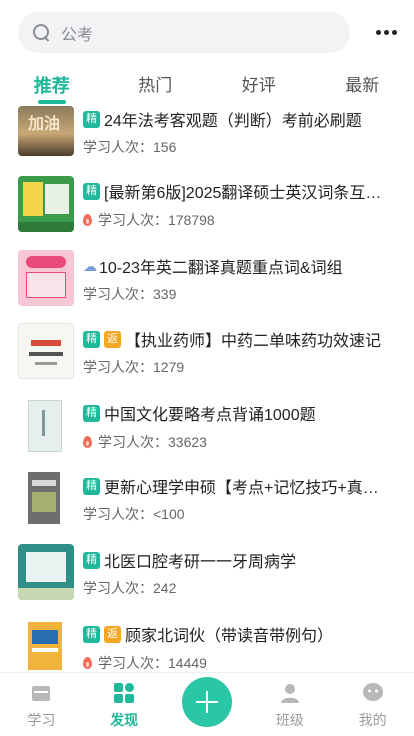 The height and width of the screenshot is (736, 414). I want to click on nav-study: 学习, so click(41, 704).